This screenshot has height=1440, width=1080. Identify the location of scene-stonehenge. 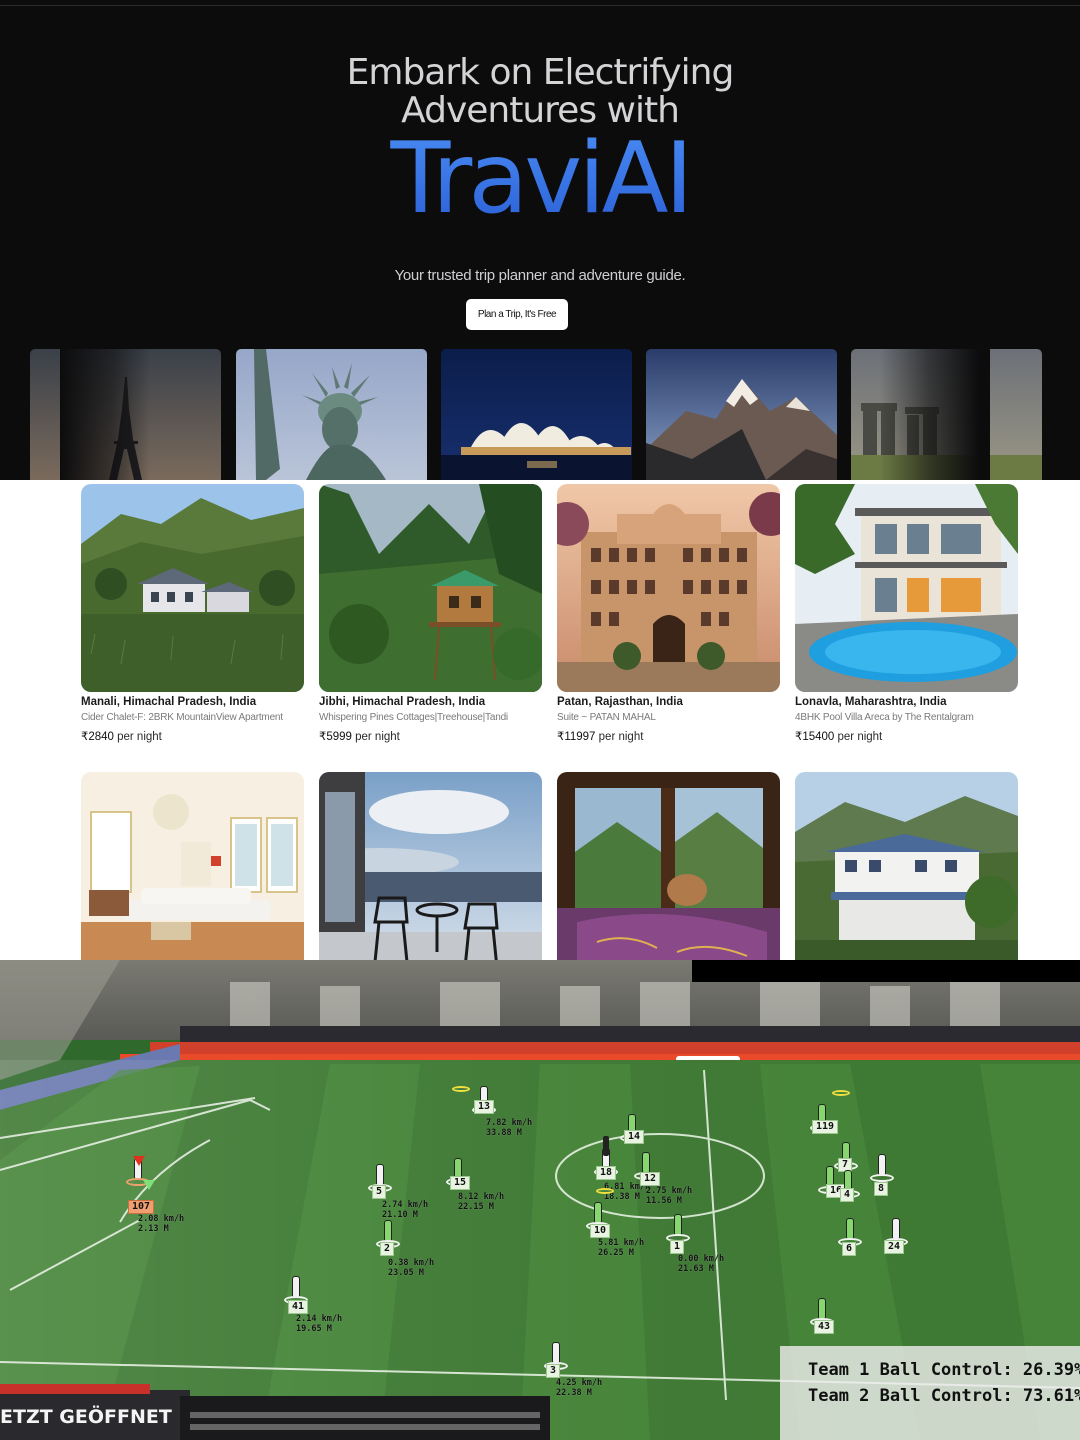
(946, 414).